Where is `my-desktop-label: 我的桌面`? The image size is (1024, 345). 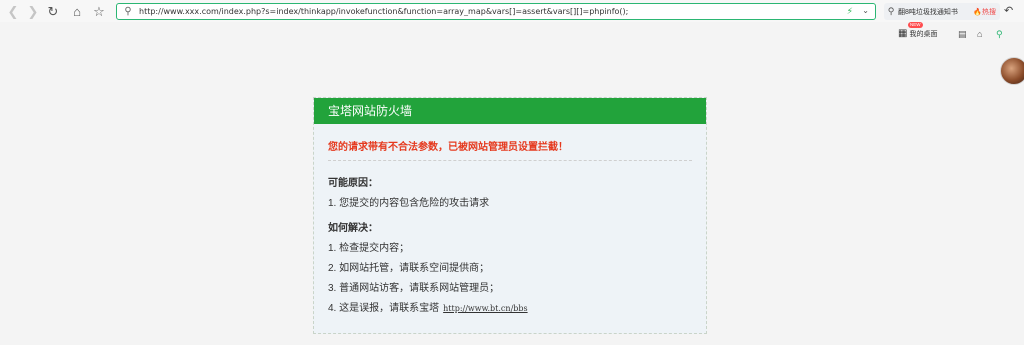 my-desktop-label: 我的桌面 is located at coordinates (923, 34).